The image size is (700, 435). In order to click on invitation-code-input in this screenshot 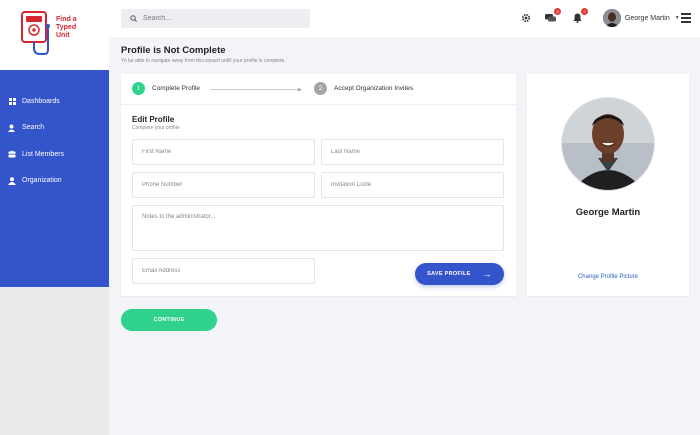, I will do `click(412, 185)`.